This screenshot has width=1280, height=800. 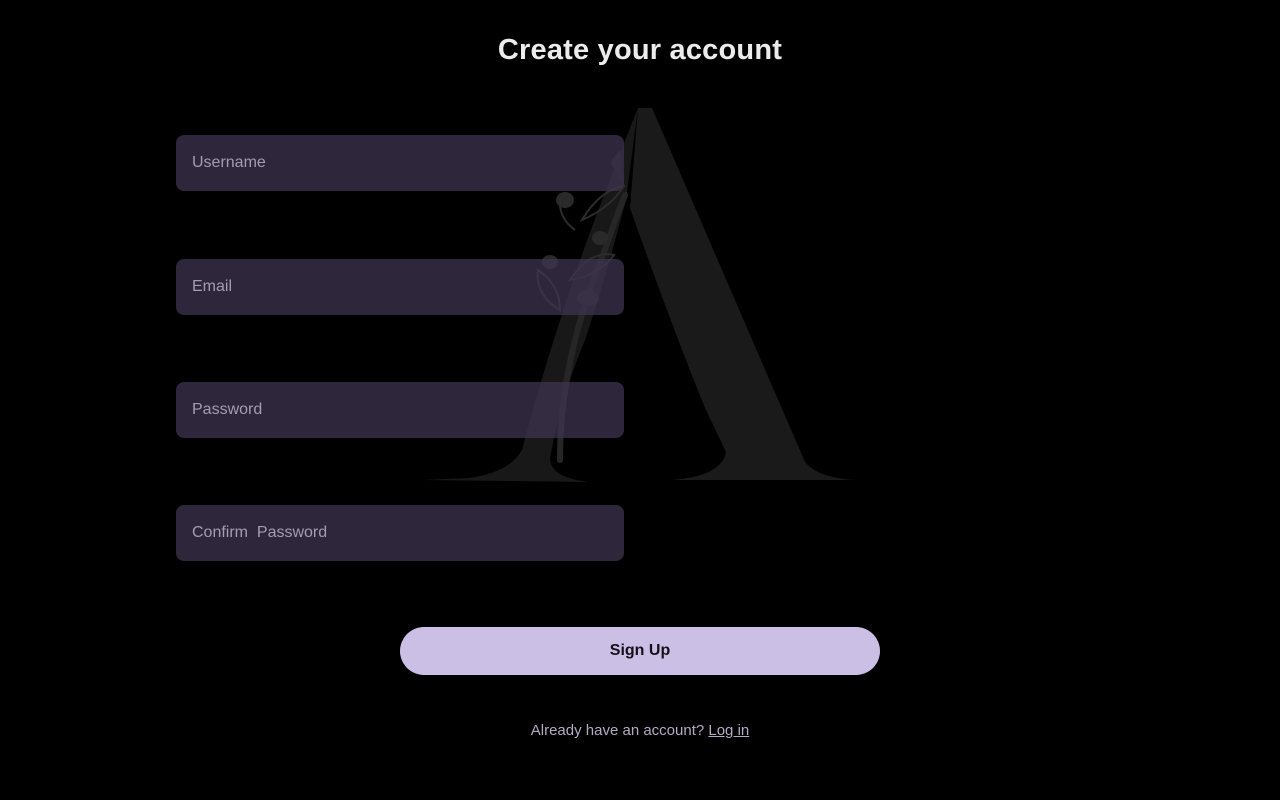 What do you see at coordinates (617, 730) in the screenshot?
I see `login-prompt-text: Already have an account?` at bounding box center [617, 730].